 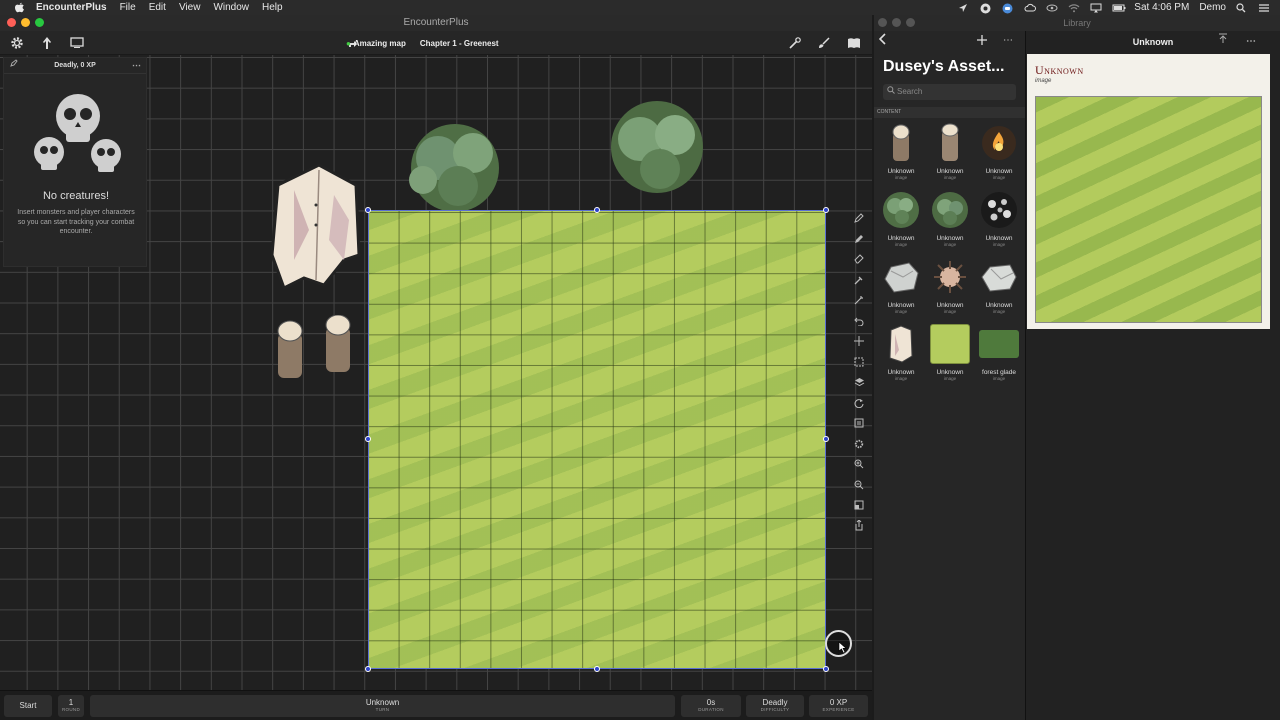 What do you see at coordinates (795, 43) in the screenshot?
I see `magic-wand-icon` at bounding box center [795, 43].